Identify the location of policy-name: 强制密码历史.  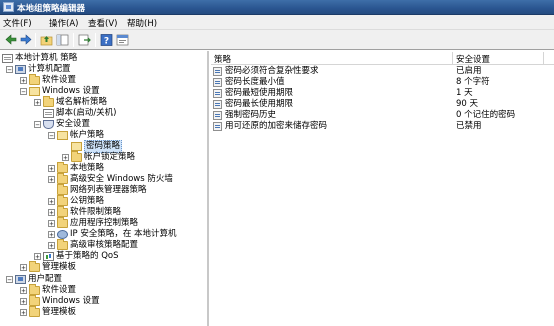
(251, 115).